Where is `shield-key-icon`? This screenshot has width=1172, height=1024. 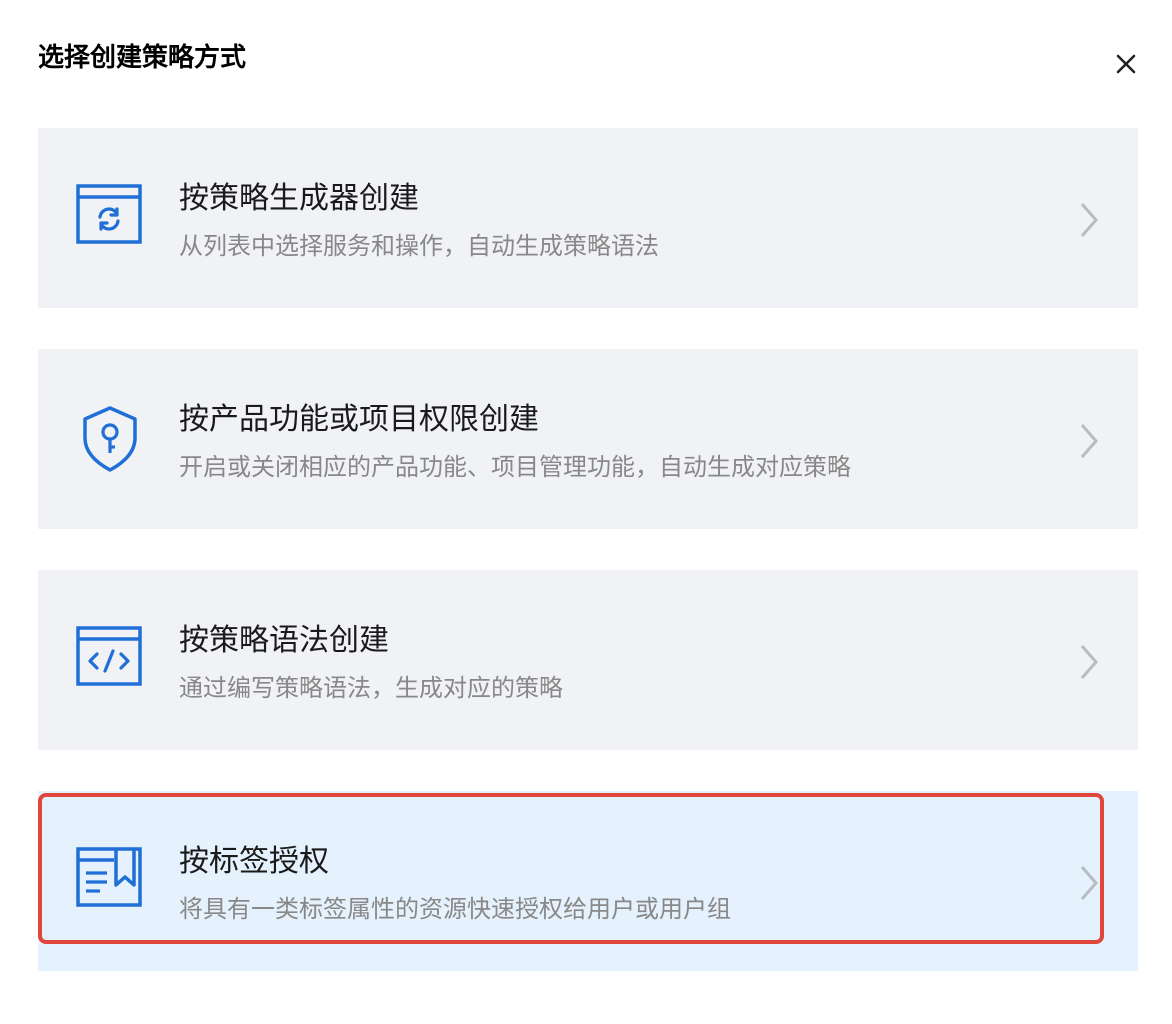
shield-key-icon is located at coordinates (110, 439).